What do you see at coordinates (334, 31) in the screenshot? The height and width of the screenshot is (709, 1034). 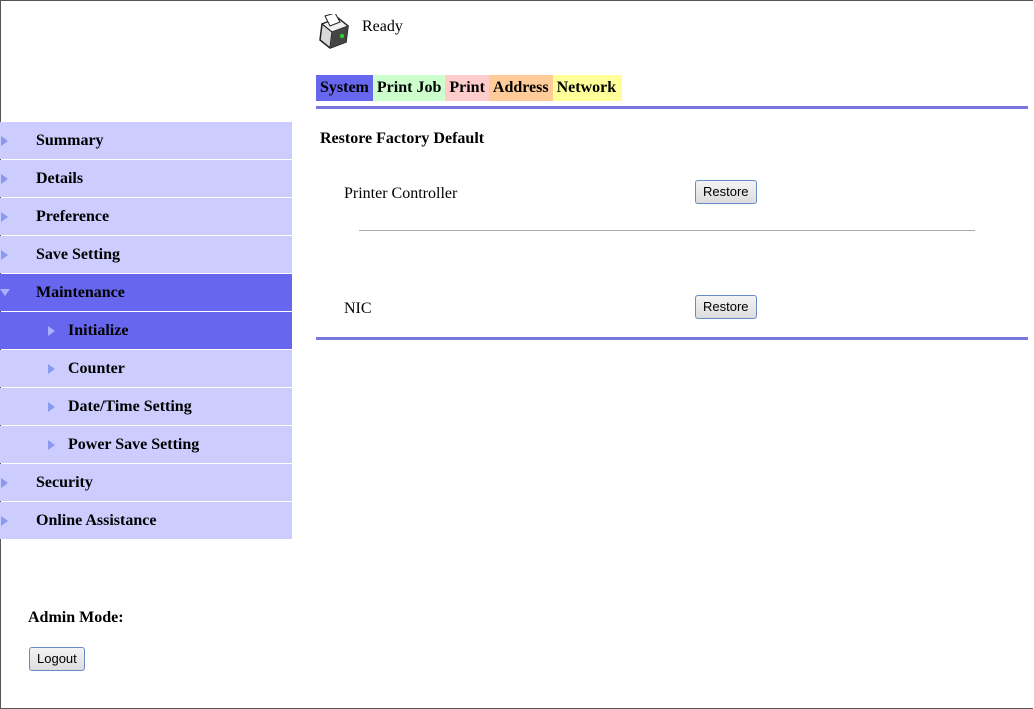 I see `printer-icon` at bounding box center [334, 31].